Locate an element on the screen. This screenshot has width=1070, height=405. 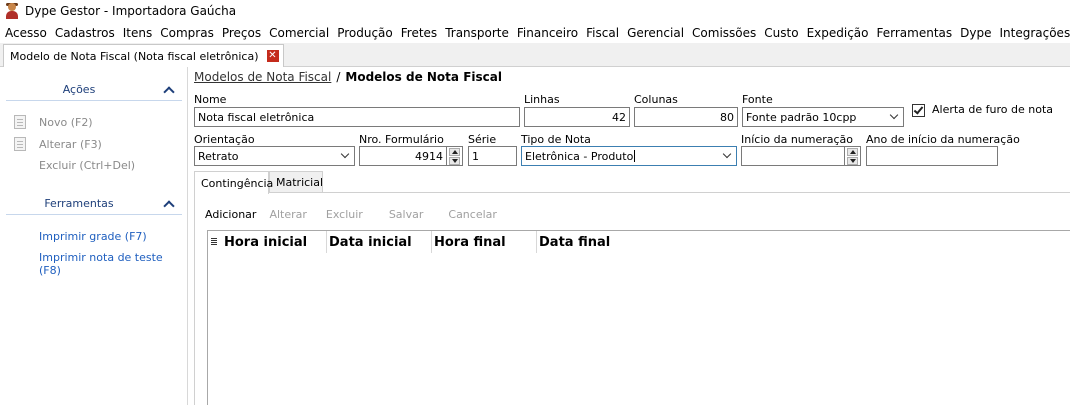
nome-value: Nota fiscal eletrônica is located at coordinates (256, 117).